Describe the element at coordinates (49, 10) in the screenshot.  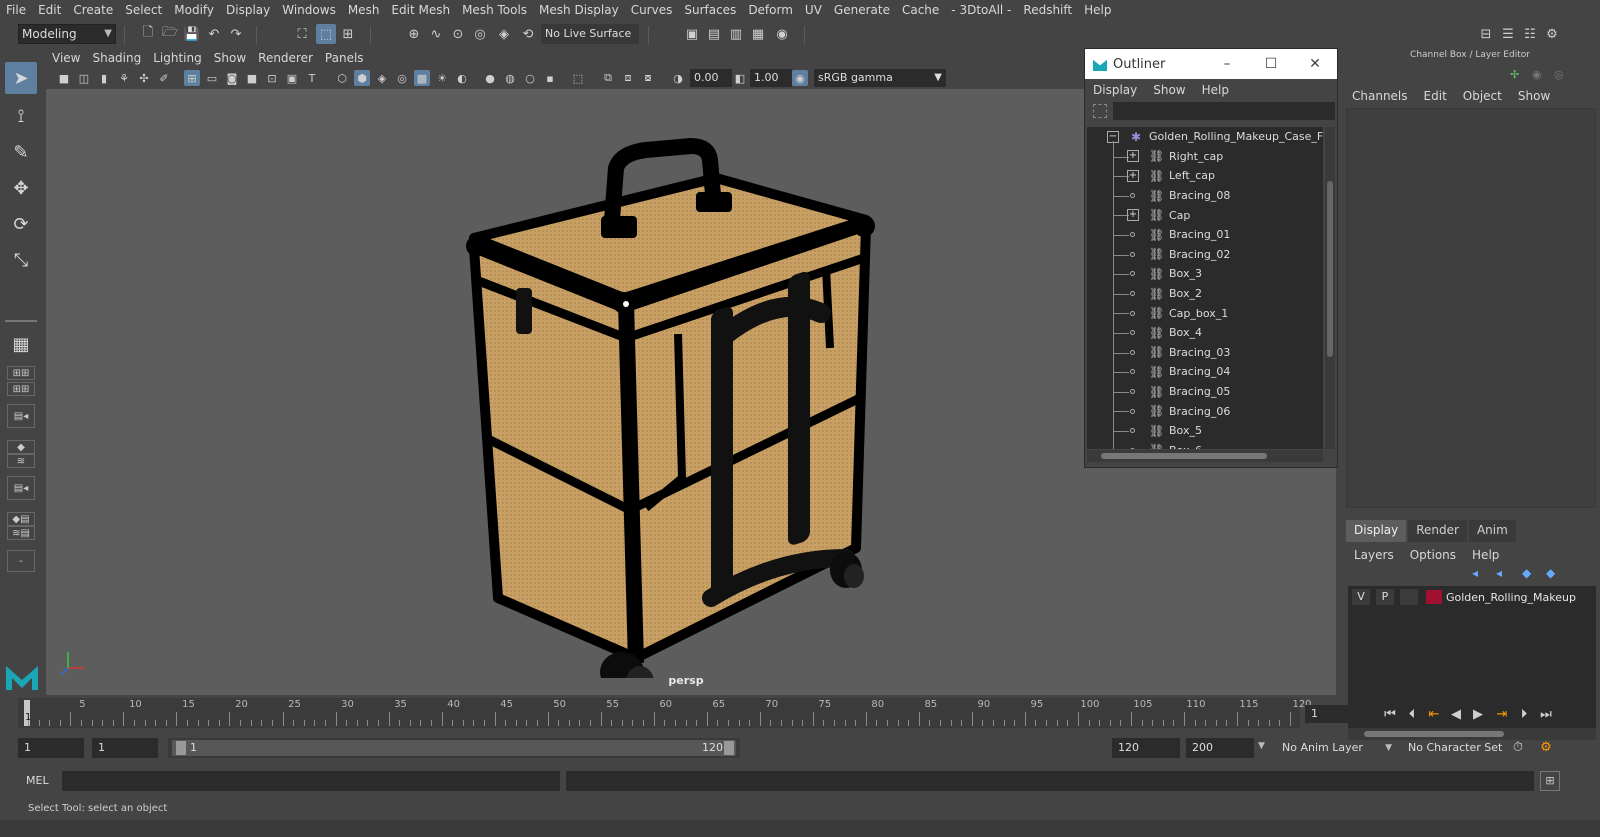
I see `menu-edit: Edit` at that location.